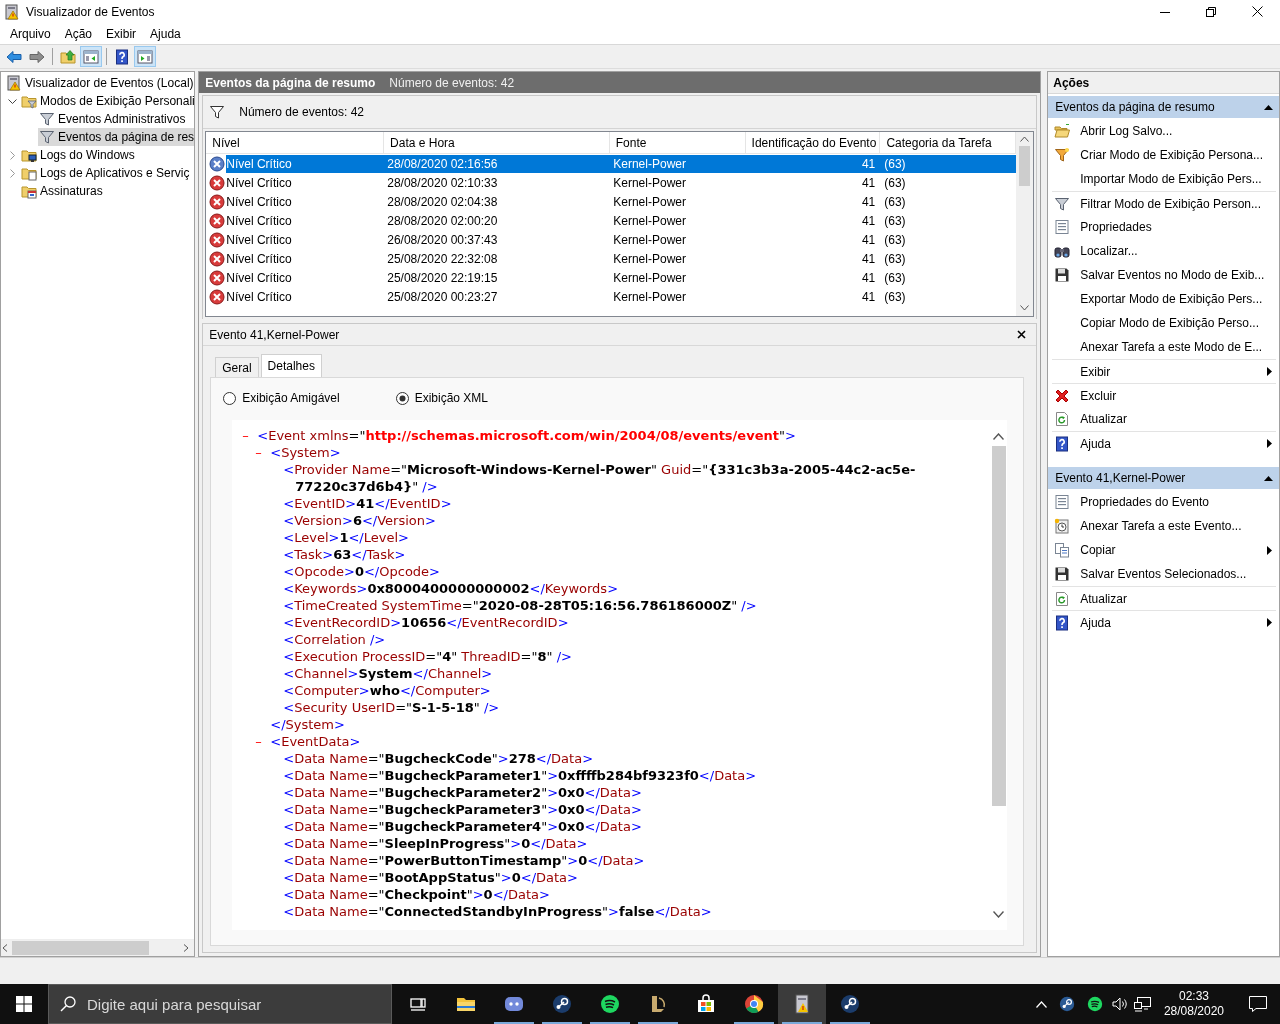 This screenshot has width=1280, height=1024. I want to click on column-header: Fonte, so click(677, 142).